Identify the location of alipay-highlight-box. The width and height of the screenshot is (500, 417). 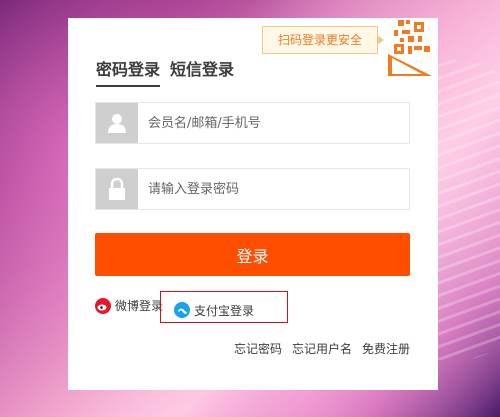
(224, 307).